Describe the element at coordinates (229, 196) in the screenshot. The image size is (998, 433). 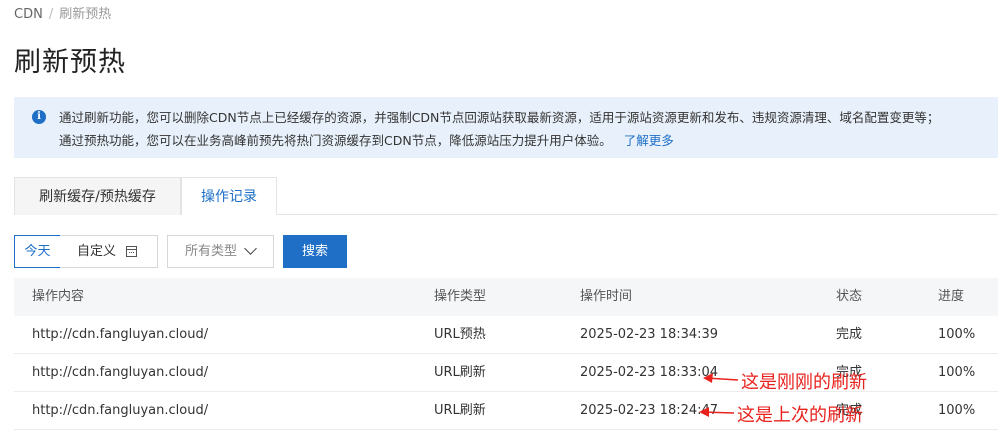
I see `tab-operation-records: 操作记录` at that location.